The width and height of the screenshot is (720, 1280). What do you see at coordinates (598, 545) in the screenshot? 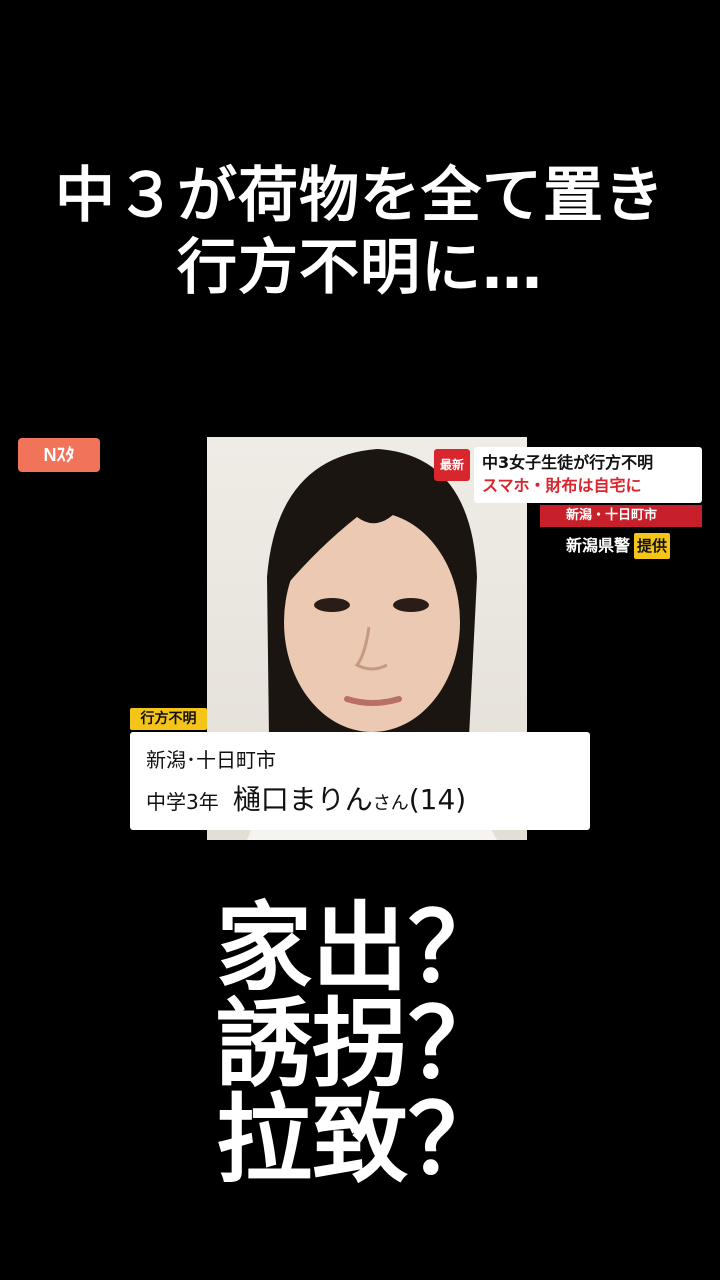
I see `photo-source: 新潟県警` at bounding box center [598, 545].